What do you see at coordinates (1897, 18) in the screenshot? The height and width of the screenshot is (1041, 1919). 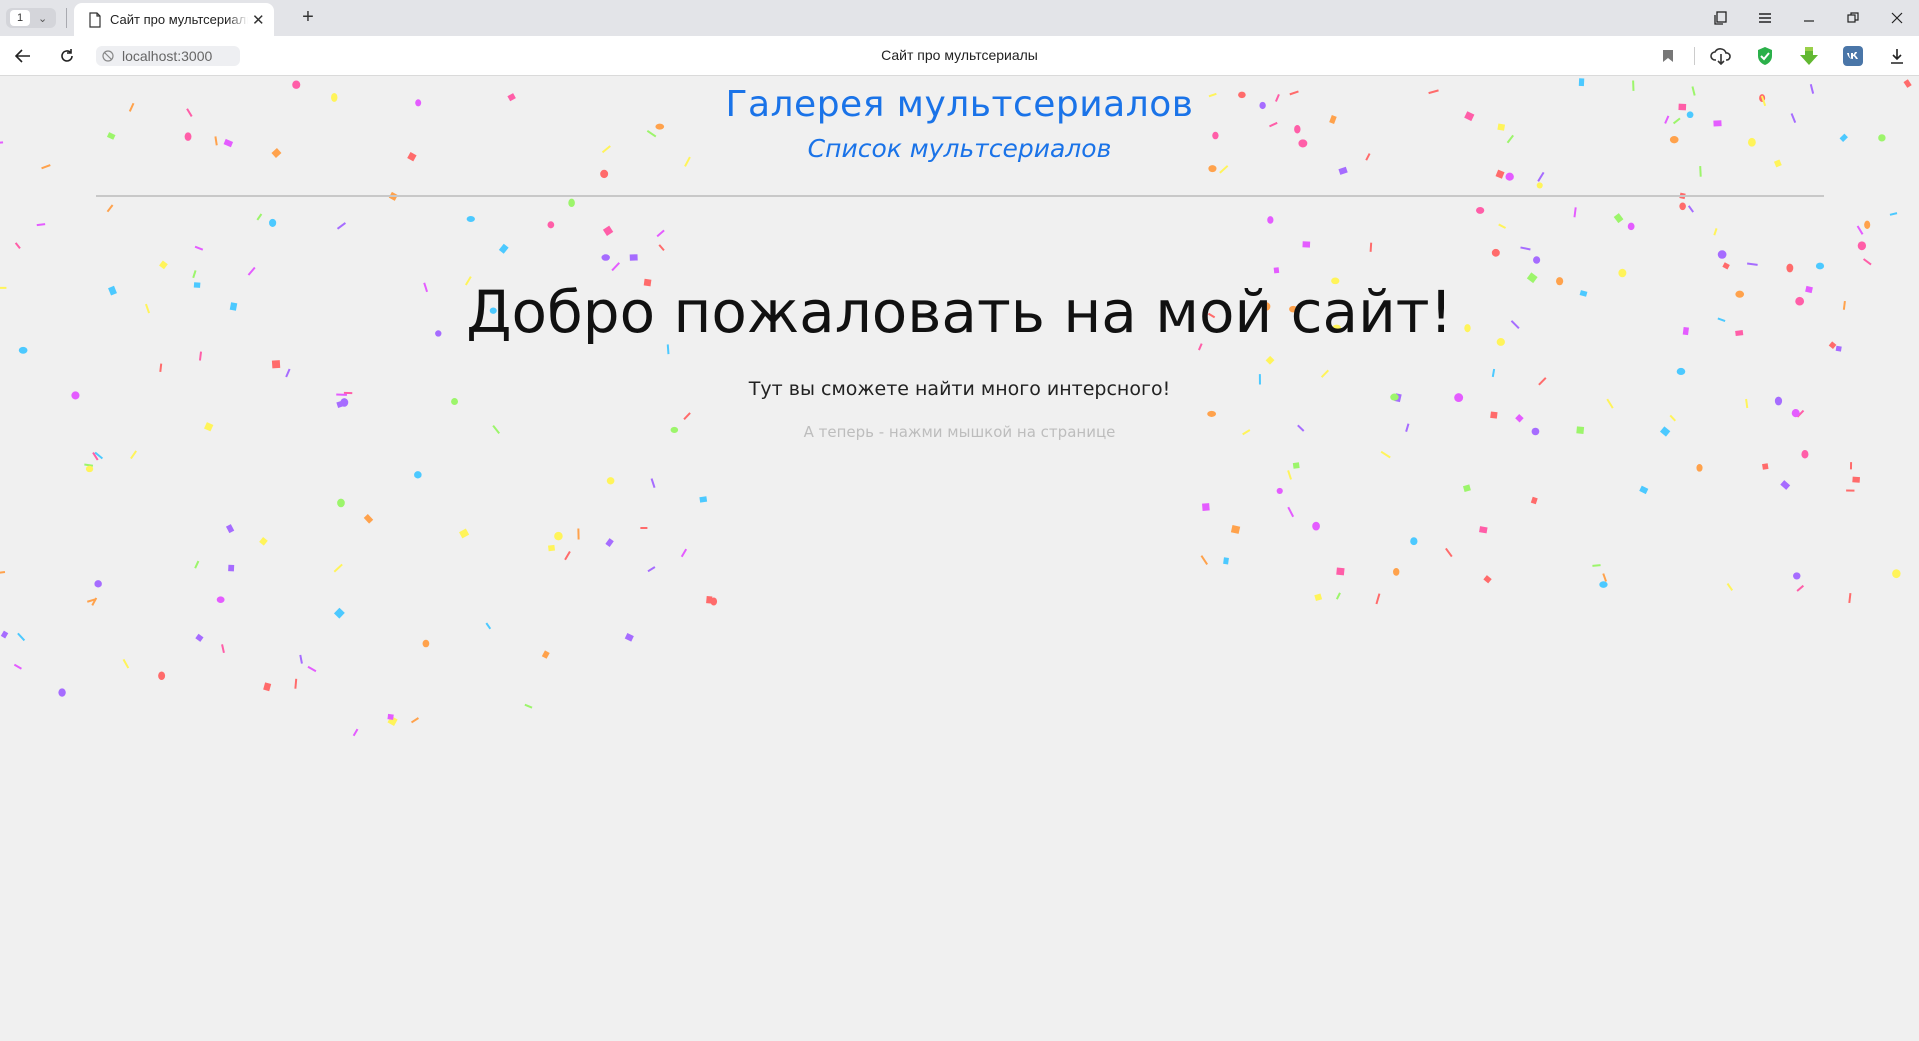 I see `close-window-icon` at bounding box center [1897, 18].